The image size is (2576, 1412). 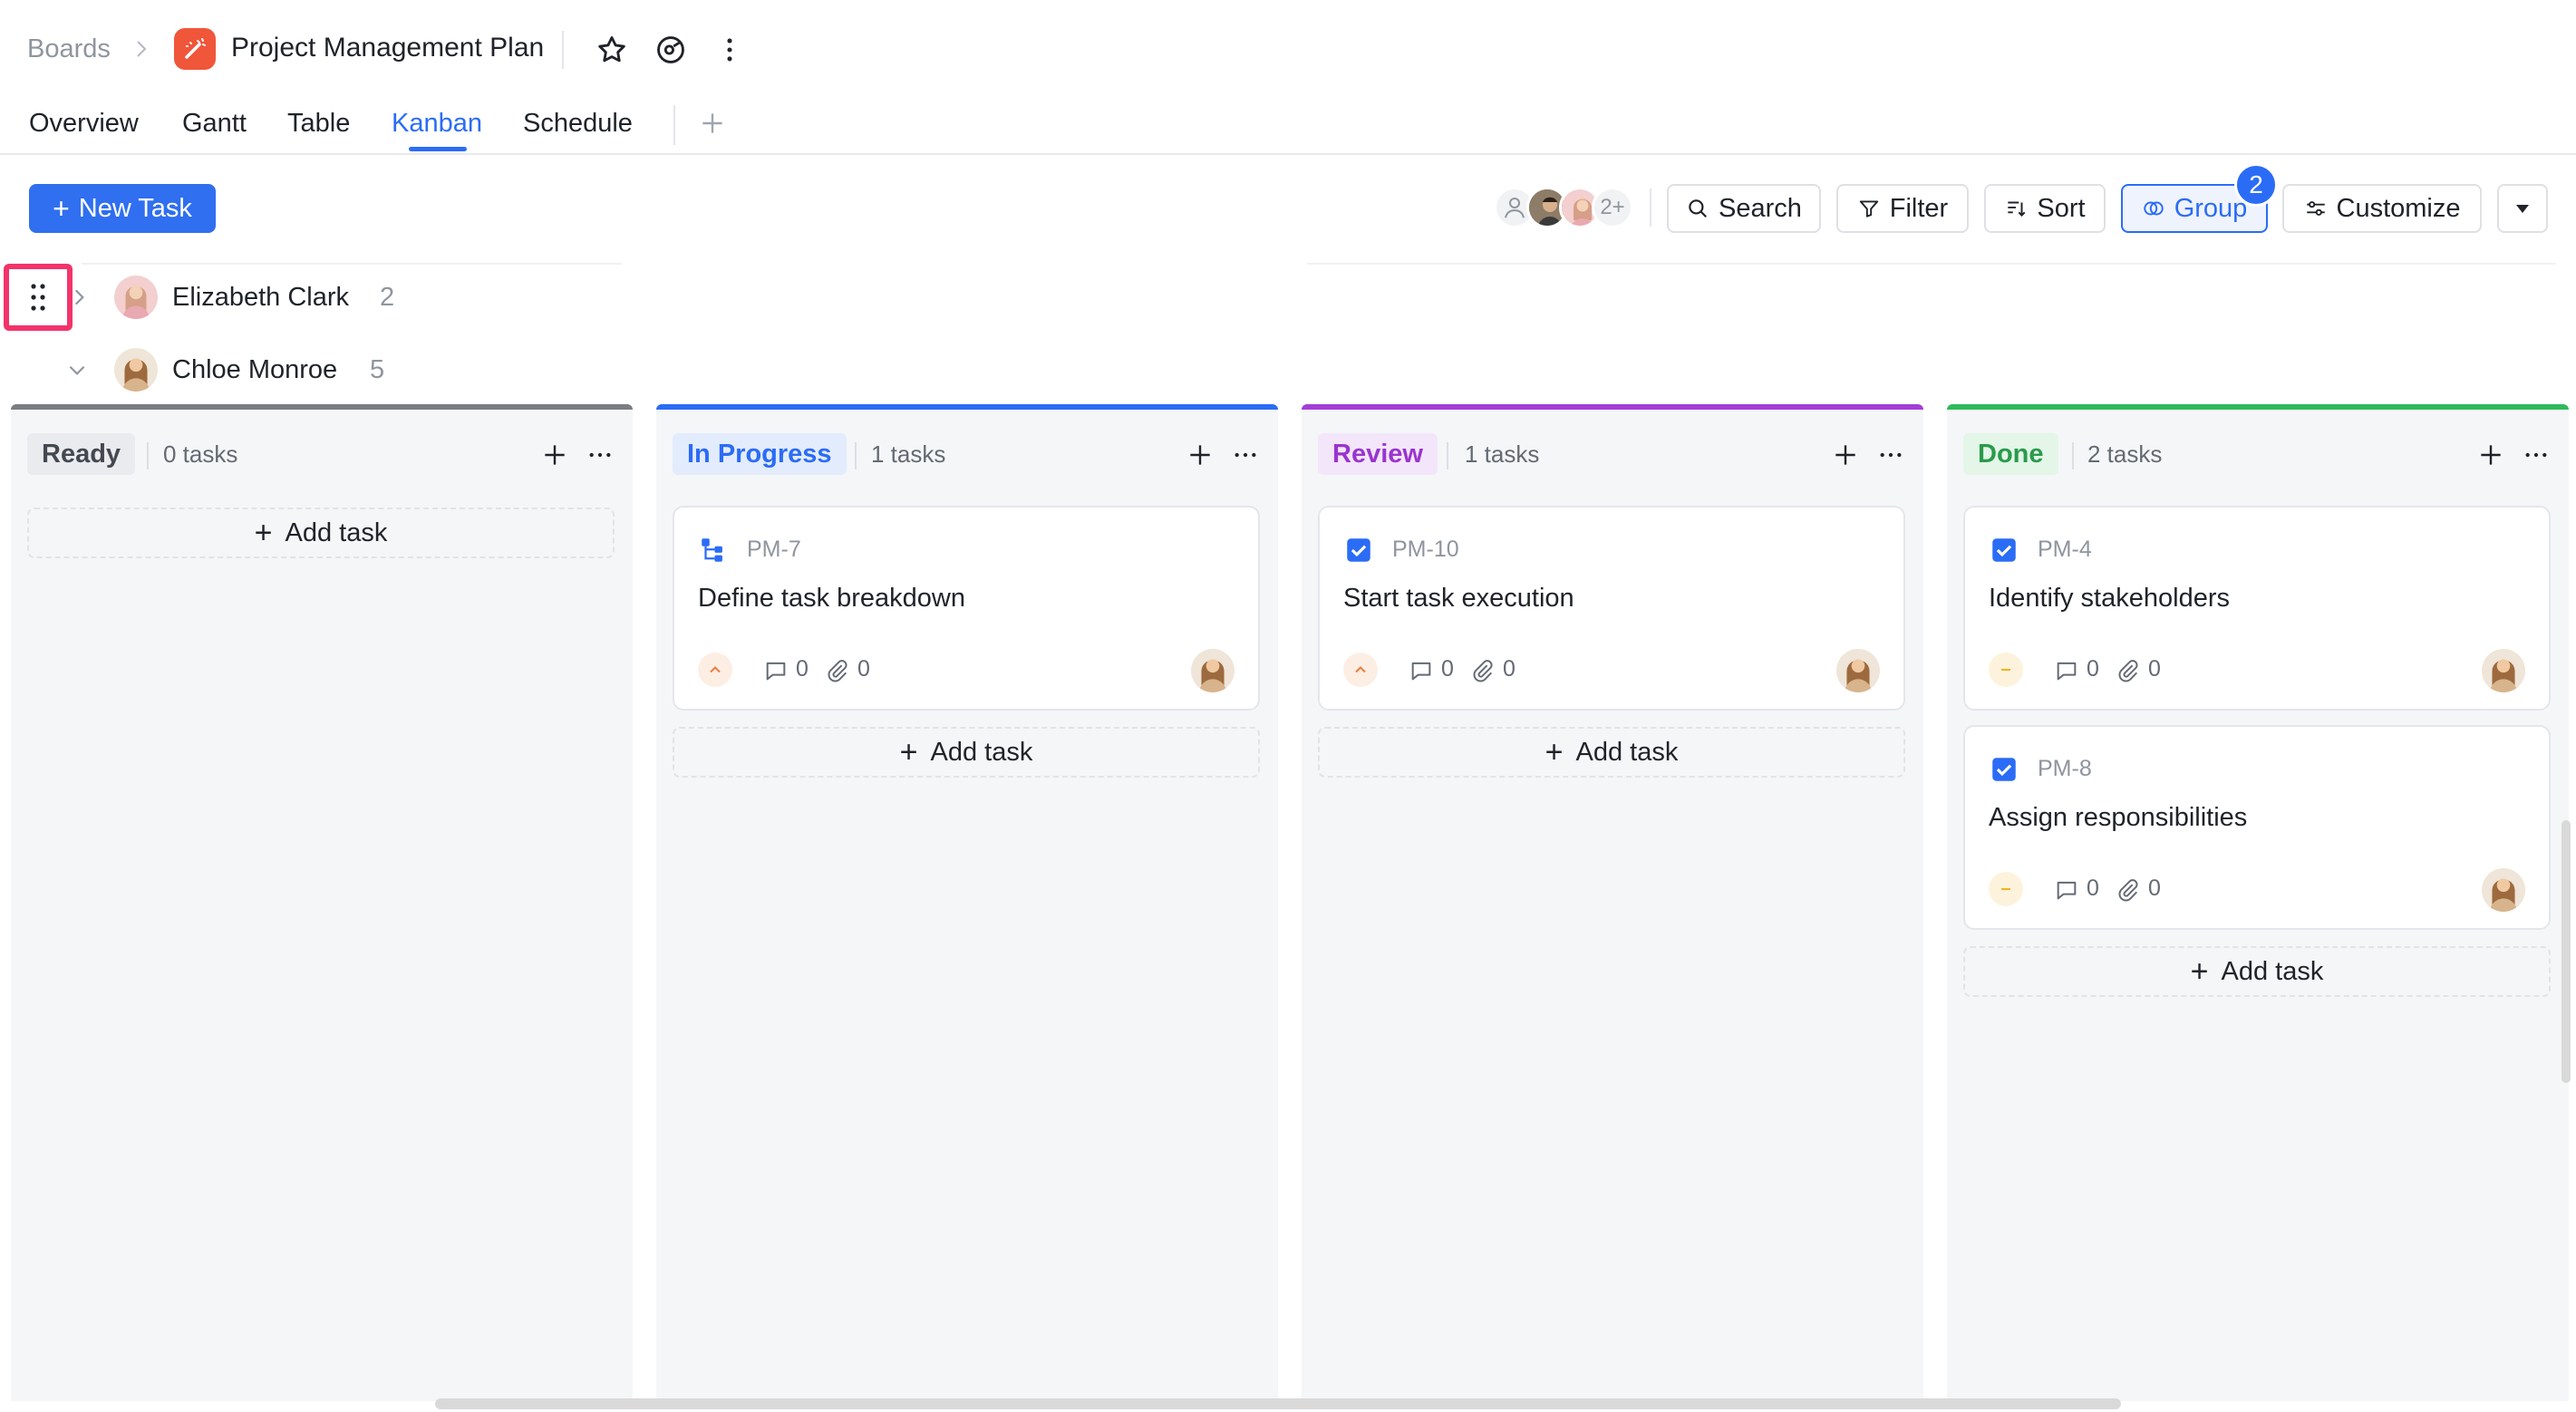 I want to click on task-card: PM-10 Start task execution 0 0, so click(x=1611, y=609).